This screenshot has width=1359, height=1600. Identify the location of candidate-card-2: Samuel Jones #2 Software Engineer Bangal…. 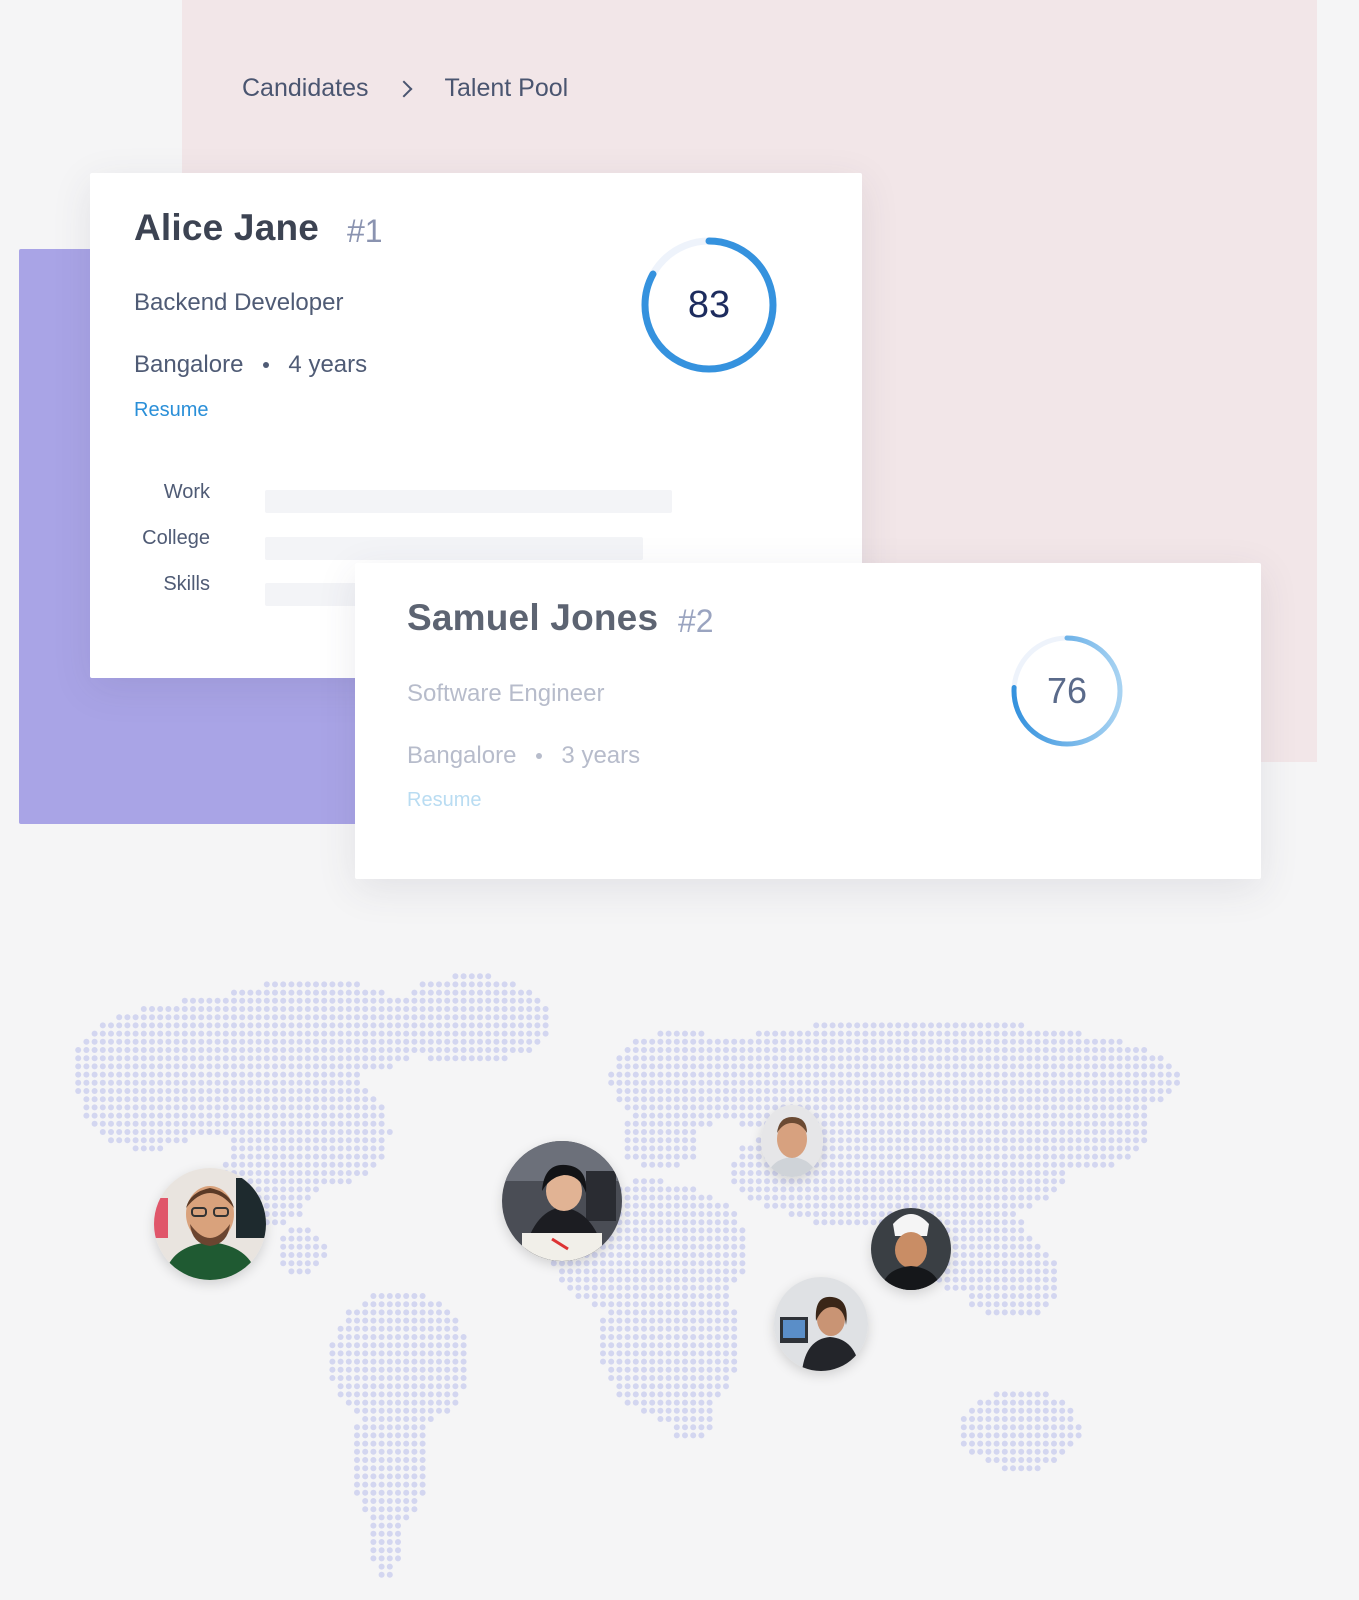
(808, 721).